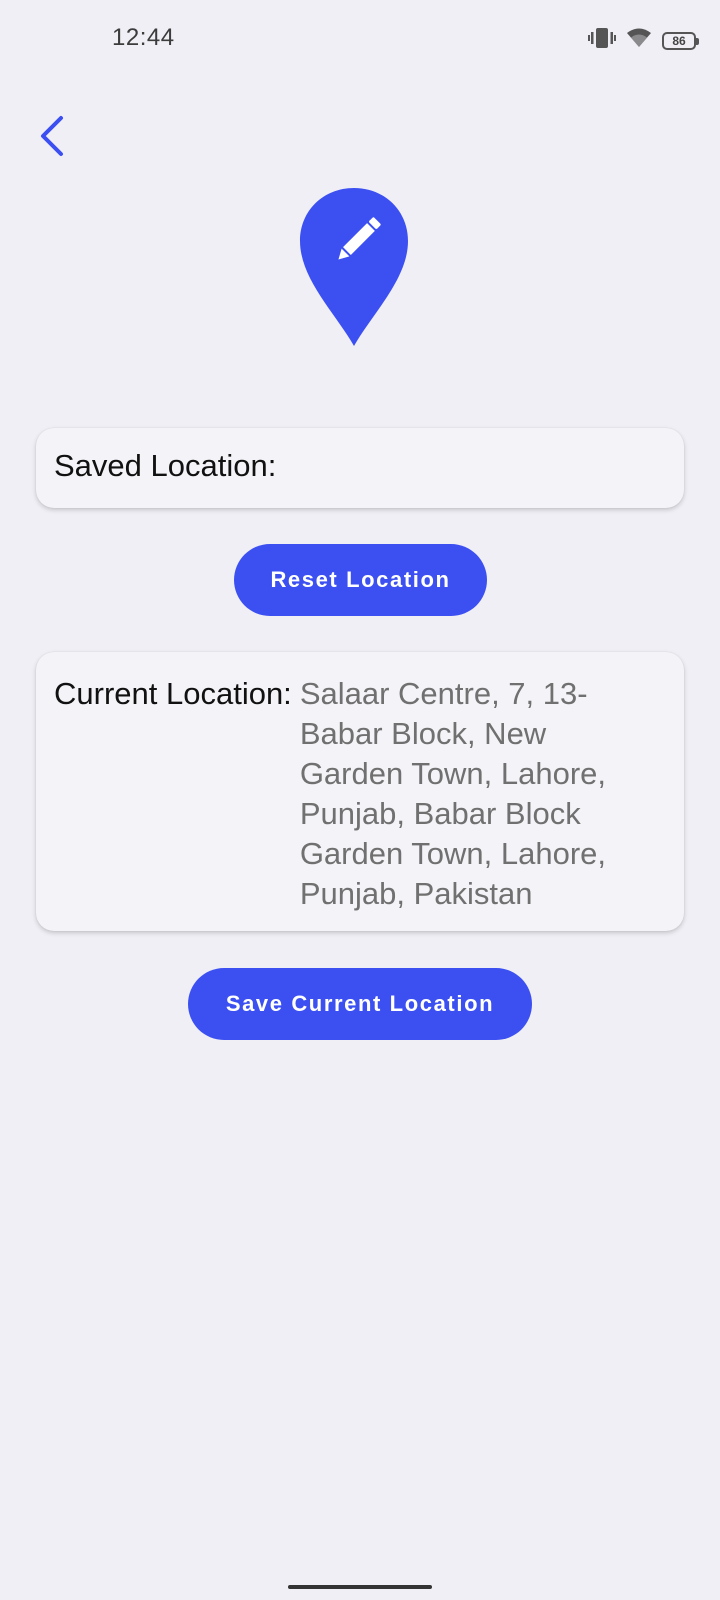 The height and width of the screenshot is (1600, 720). Describe the element at coordinates (360, 580) in the screenshot. I see `reset-location-button: Reset Location` at that location.